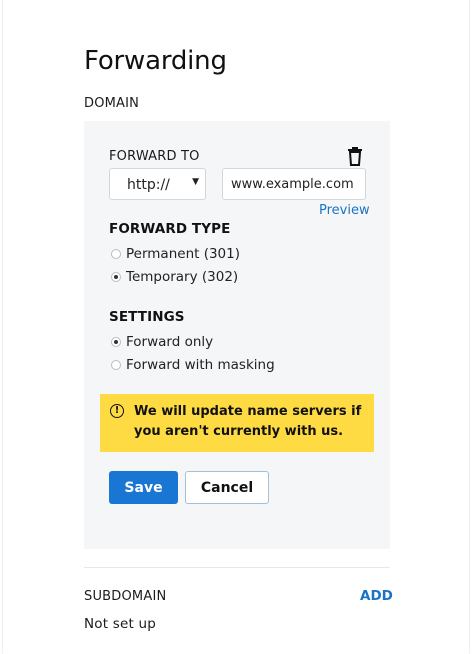 The image size is (474, 654). Describe the element at coordinates (112, 103) in the screenshot. I see `domain-section-label: DOMAIN` at that location.